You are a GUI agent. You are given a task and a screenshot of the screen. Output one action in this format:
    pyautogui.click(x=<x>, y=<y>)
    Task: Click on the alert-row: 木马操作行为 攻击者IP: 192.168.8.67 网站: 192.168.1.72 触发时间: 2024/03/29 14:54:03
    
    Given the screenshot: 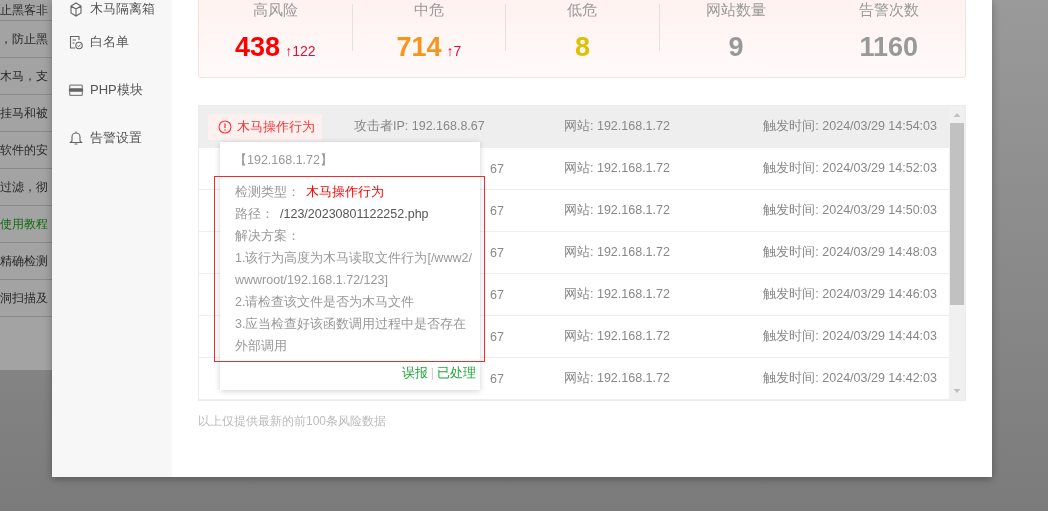 What is the action you would take?
    pyautogui.click(x=574, y=127)
    